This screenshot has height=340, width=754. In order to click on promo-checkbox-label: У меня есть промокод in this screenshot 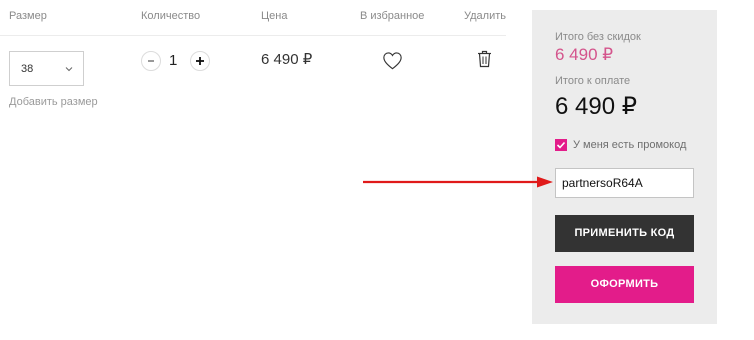, I will do `click(630, 145)`.